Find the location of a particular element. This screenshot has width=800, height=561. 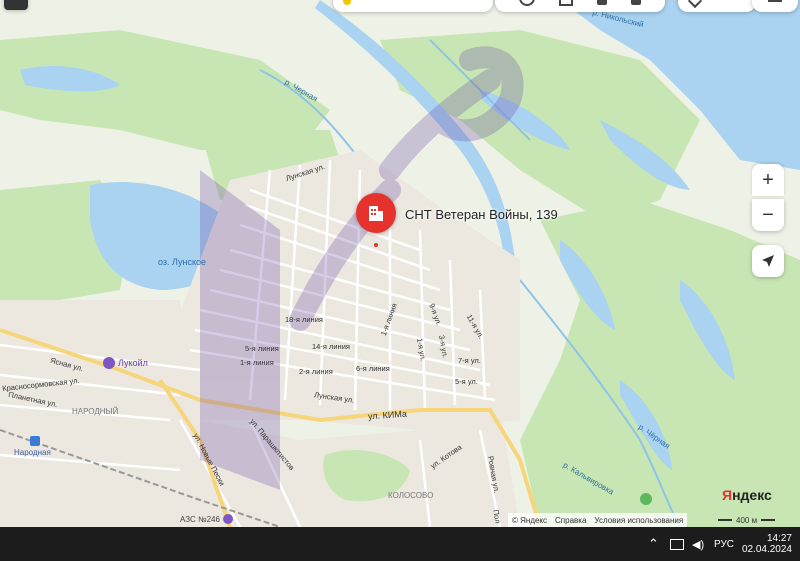

scale-label: 400 м is located at coordinates (747, 520).